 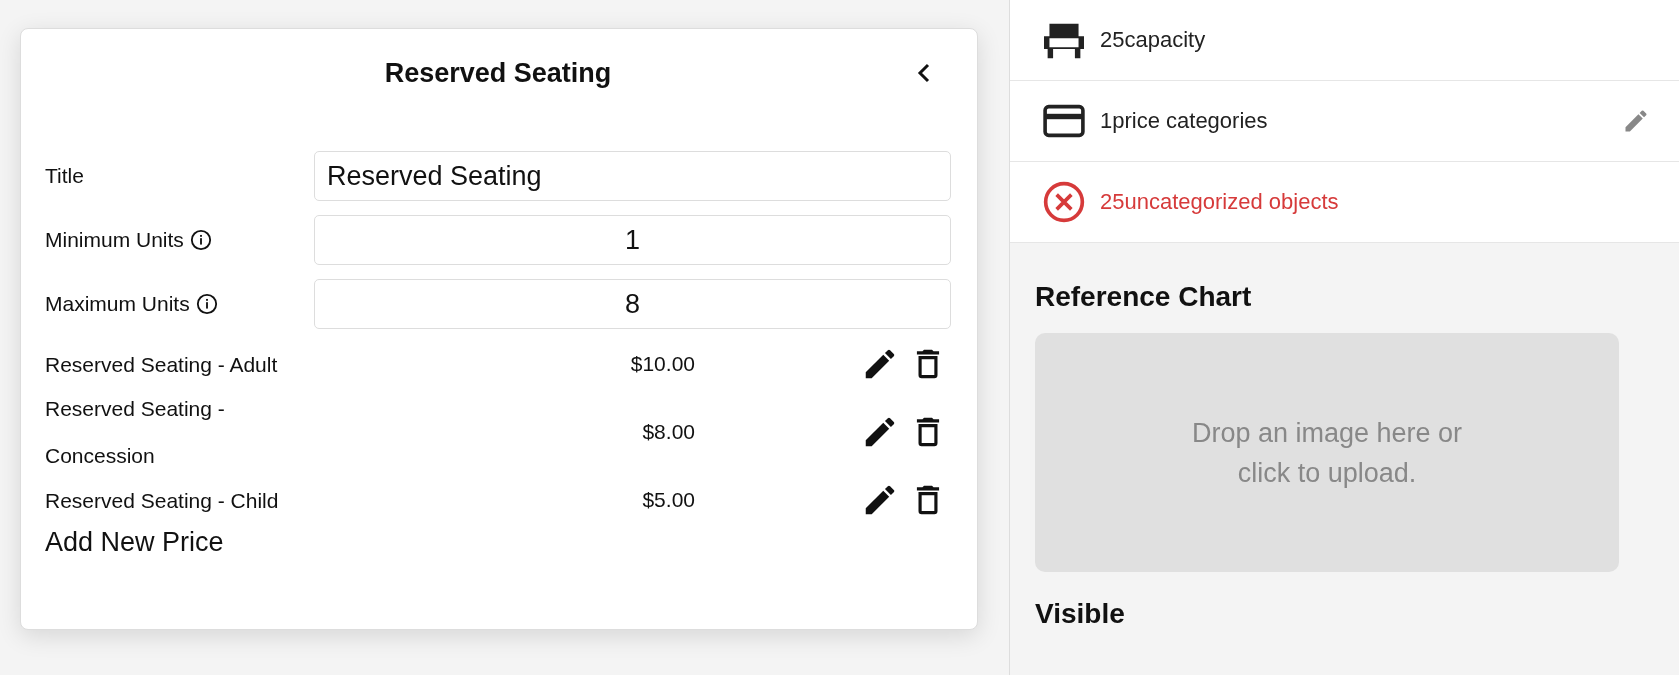 What do you see at coordinates (632, 240) in the screenshot?
I see `input-field: 1` at bounding box center [632, 240].